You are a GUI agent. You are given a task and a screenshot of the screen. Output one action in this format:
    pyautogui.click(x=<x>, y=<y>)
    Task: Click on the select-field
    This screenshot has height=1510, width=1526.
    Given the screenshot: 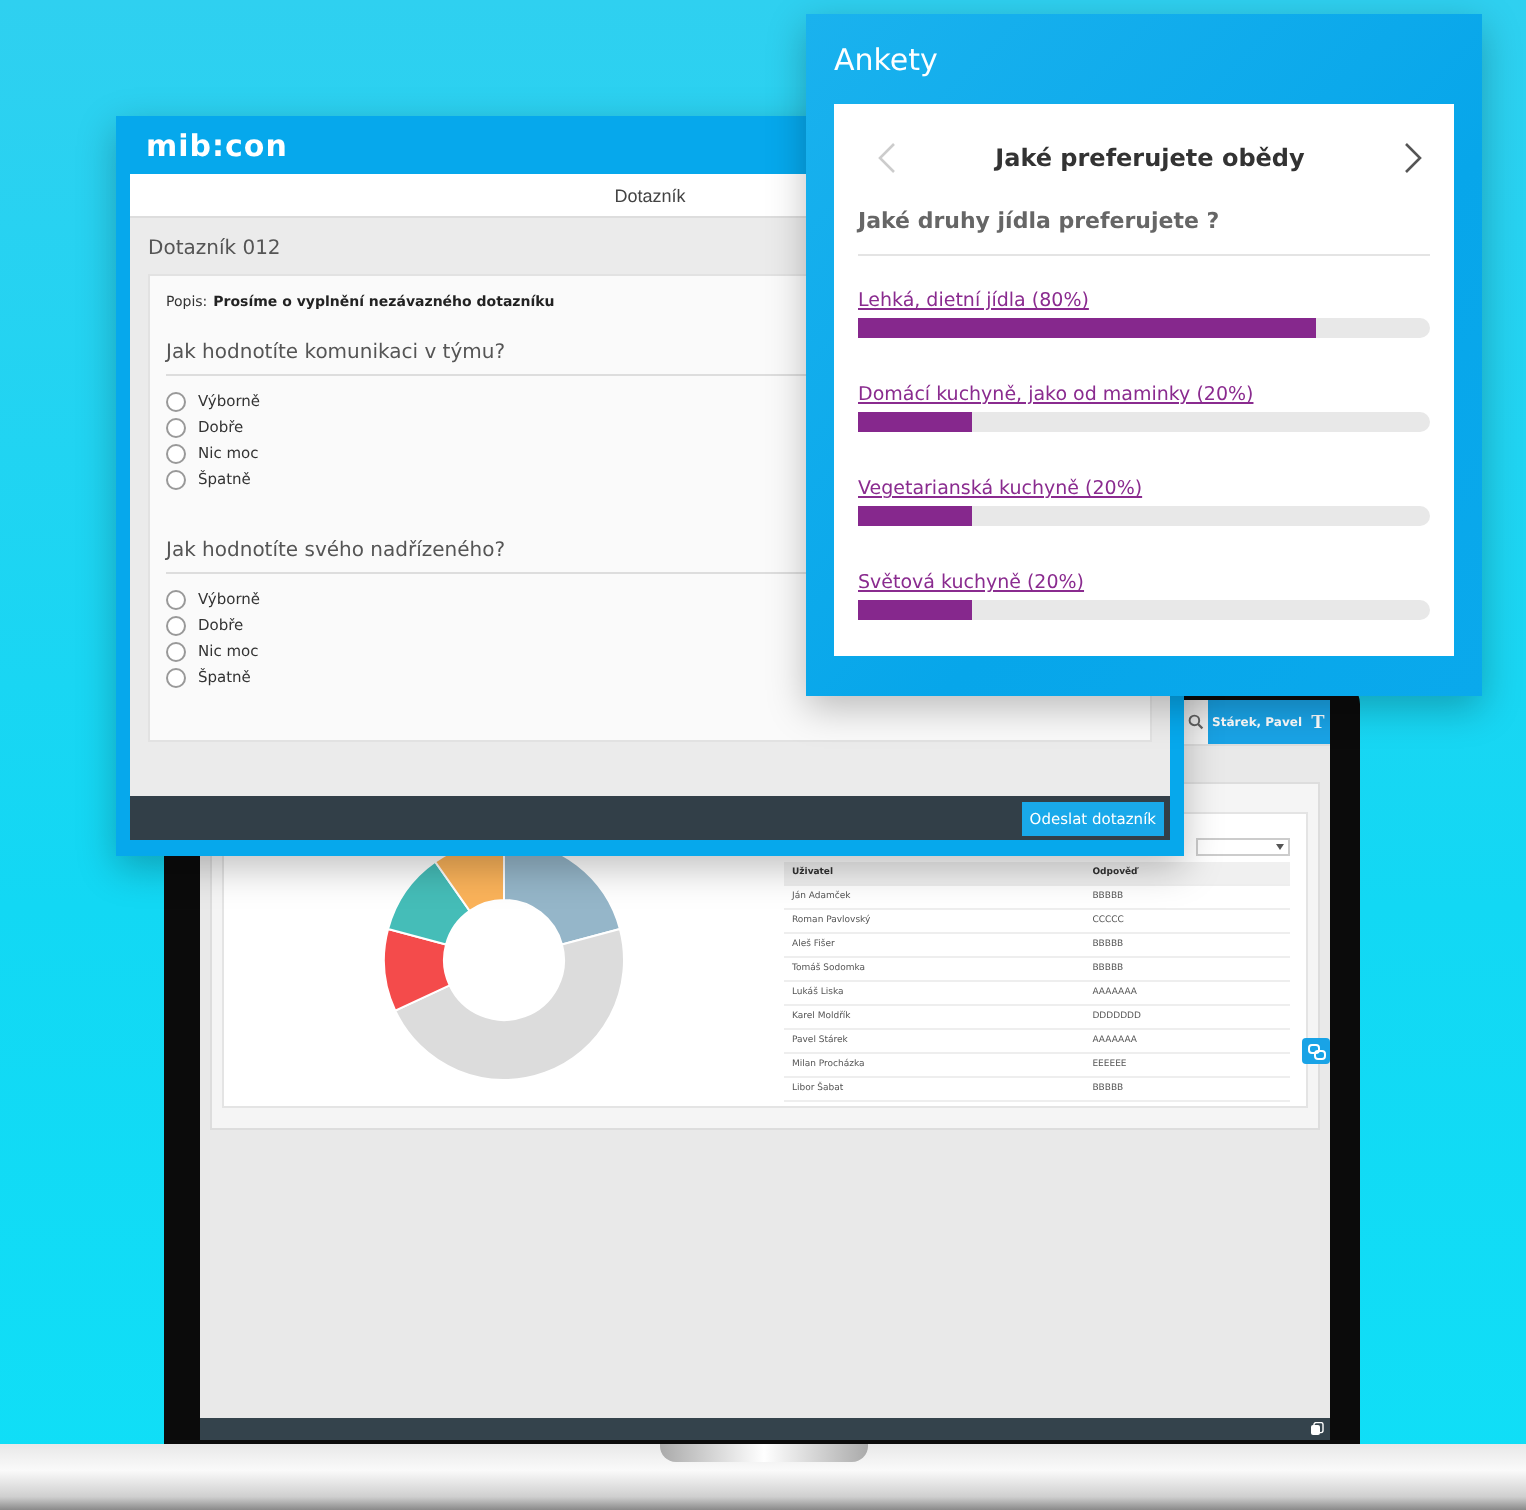 What is the action you would take?
    pyautogui.click(x=1243, y=847)
    